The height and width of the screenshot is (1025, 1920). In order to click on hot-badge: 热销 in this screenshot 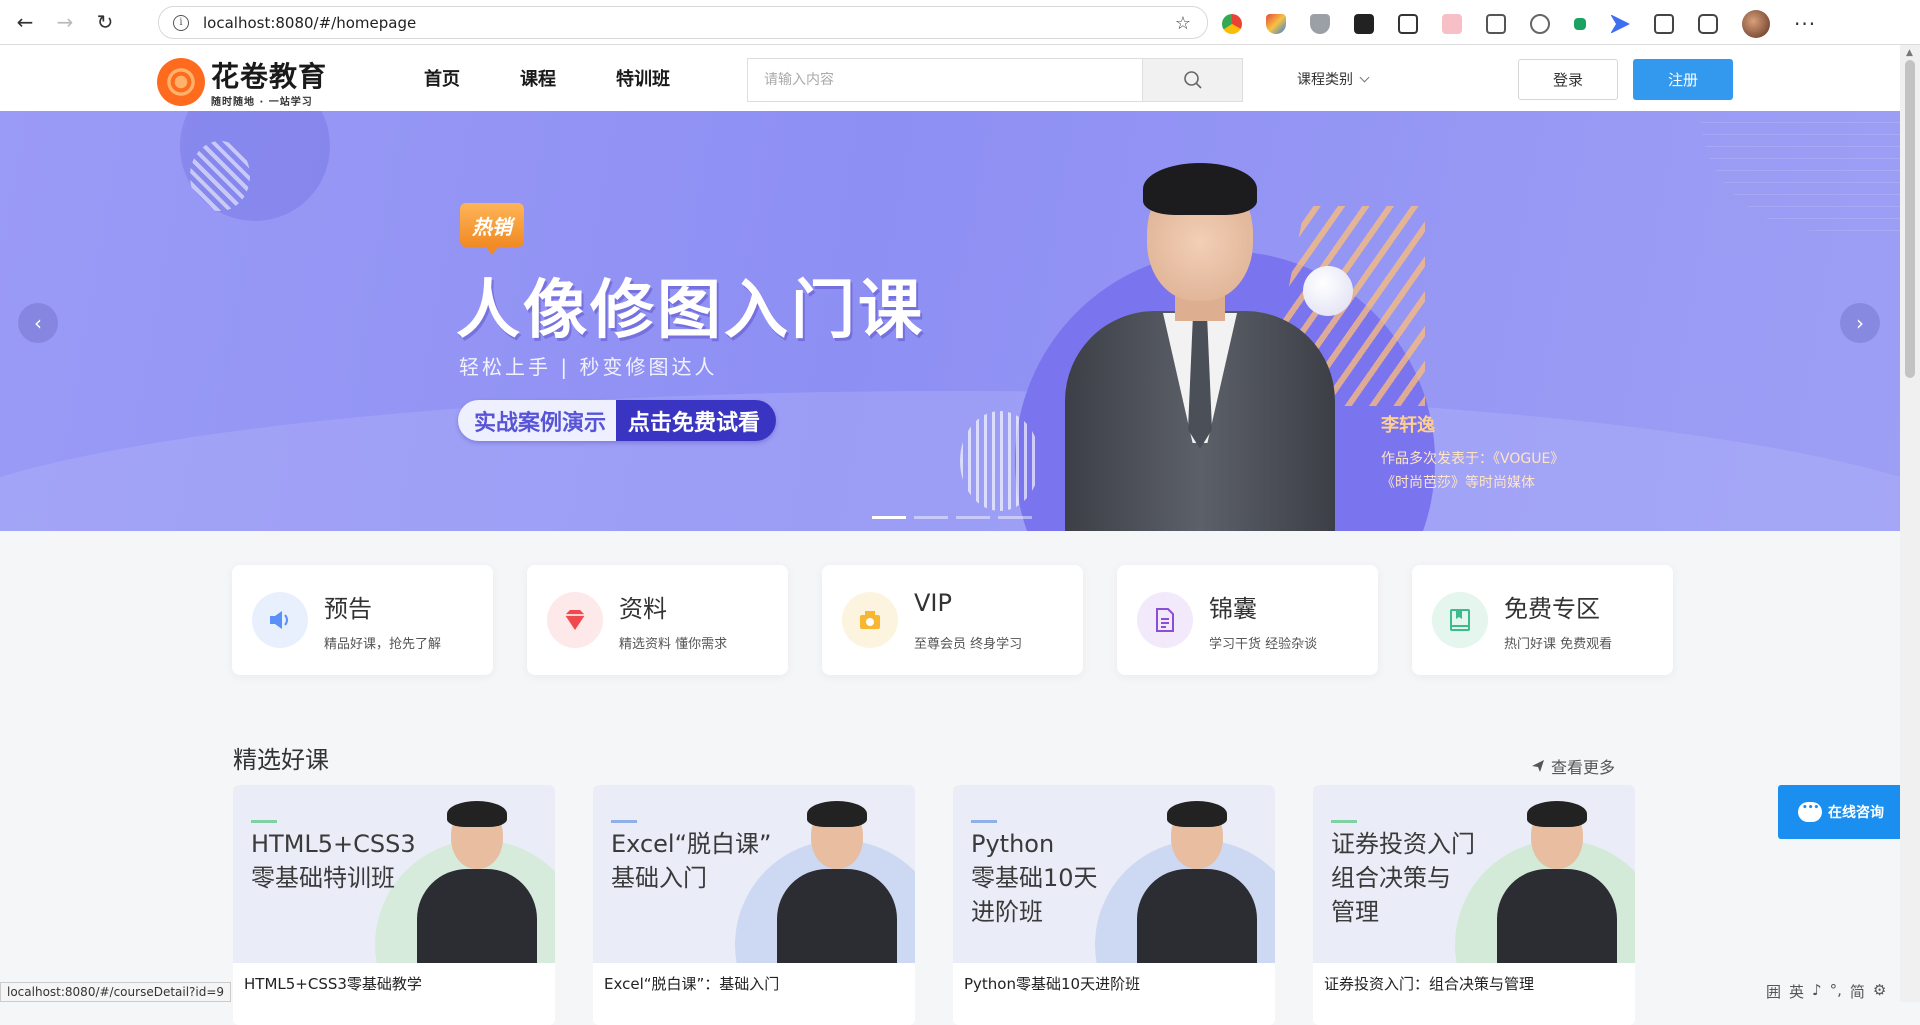, I will do `click(492, 229)`.